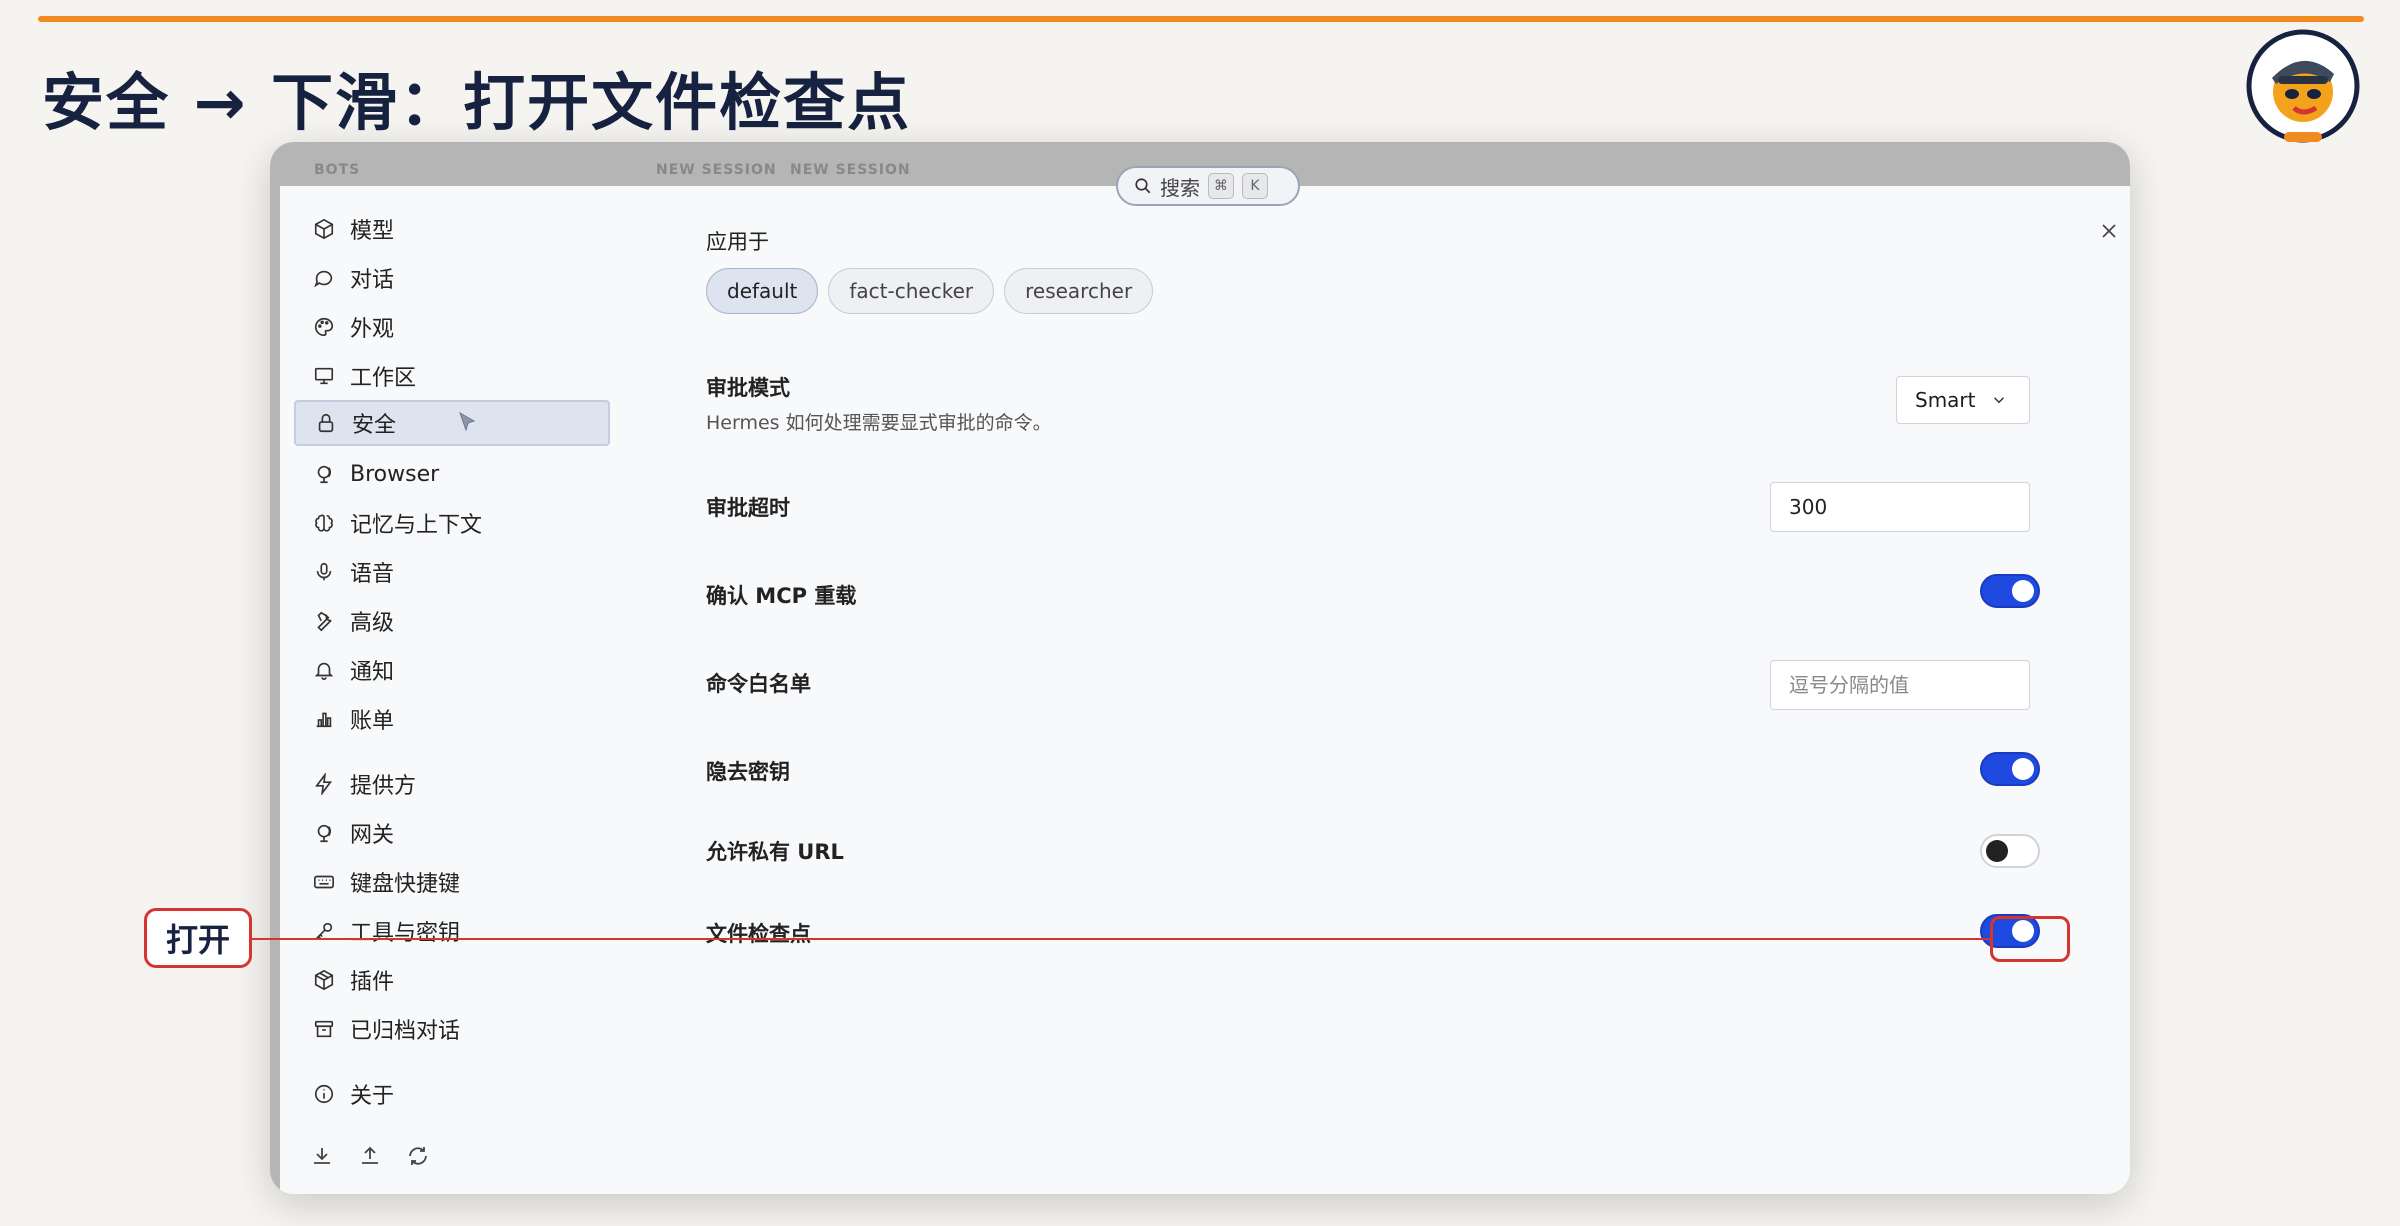  I want to click on sidebar-item-label: 通知, so click(372, 672).